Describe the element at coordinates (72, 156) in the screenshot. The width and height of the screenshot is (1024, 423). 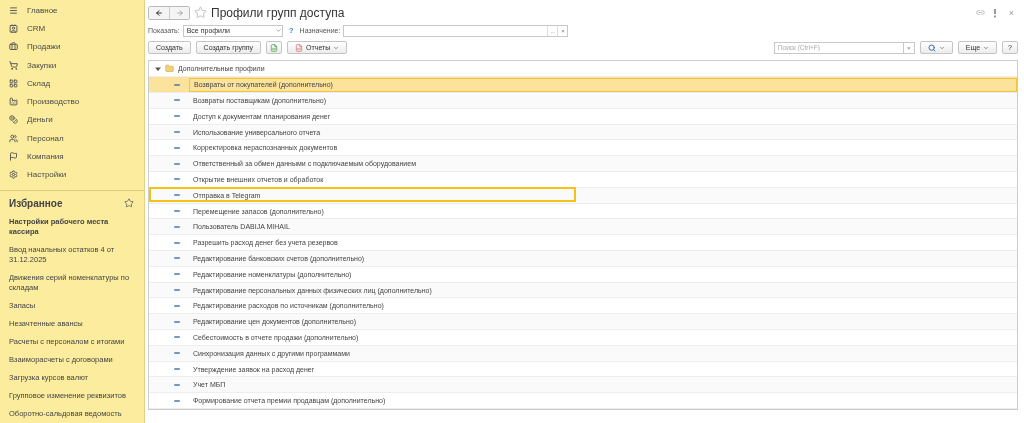
I see `nav-item: Компания` at that location.